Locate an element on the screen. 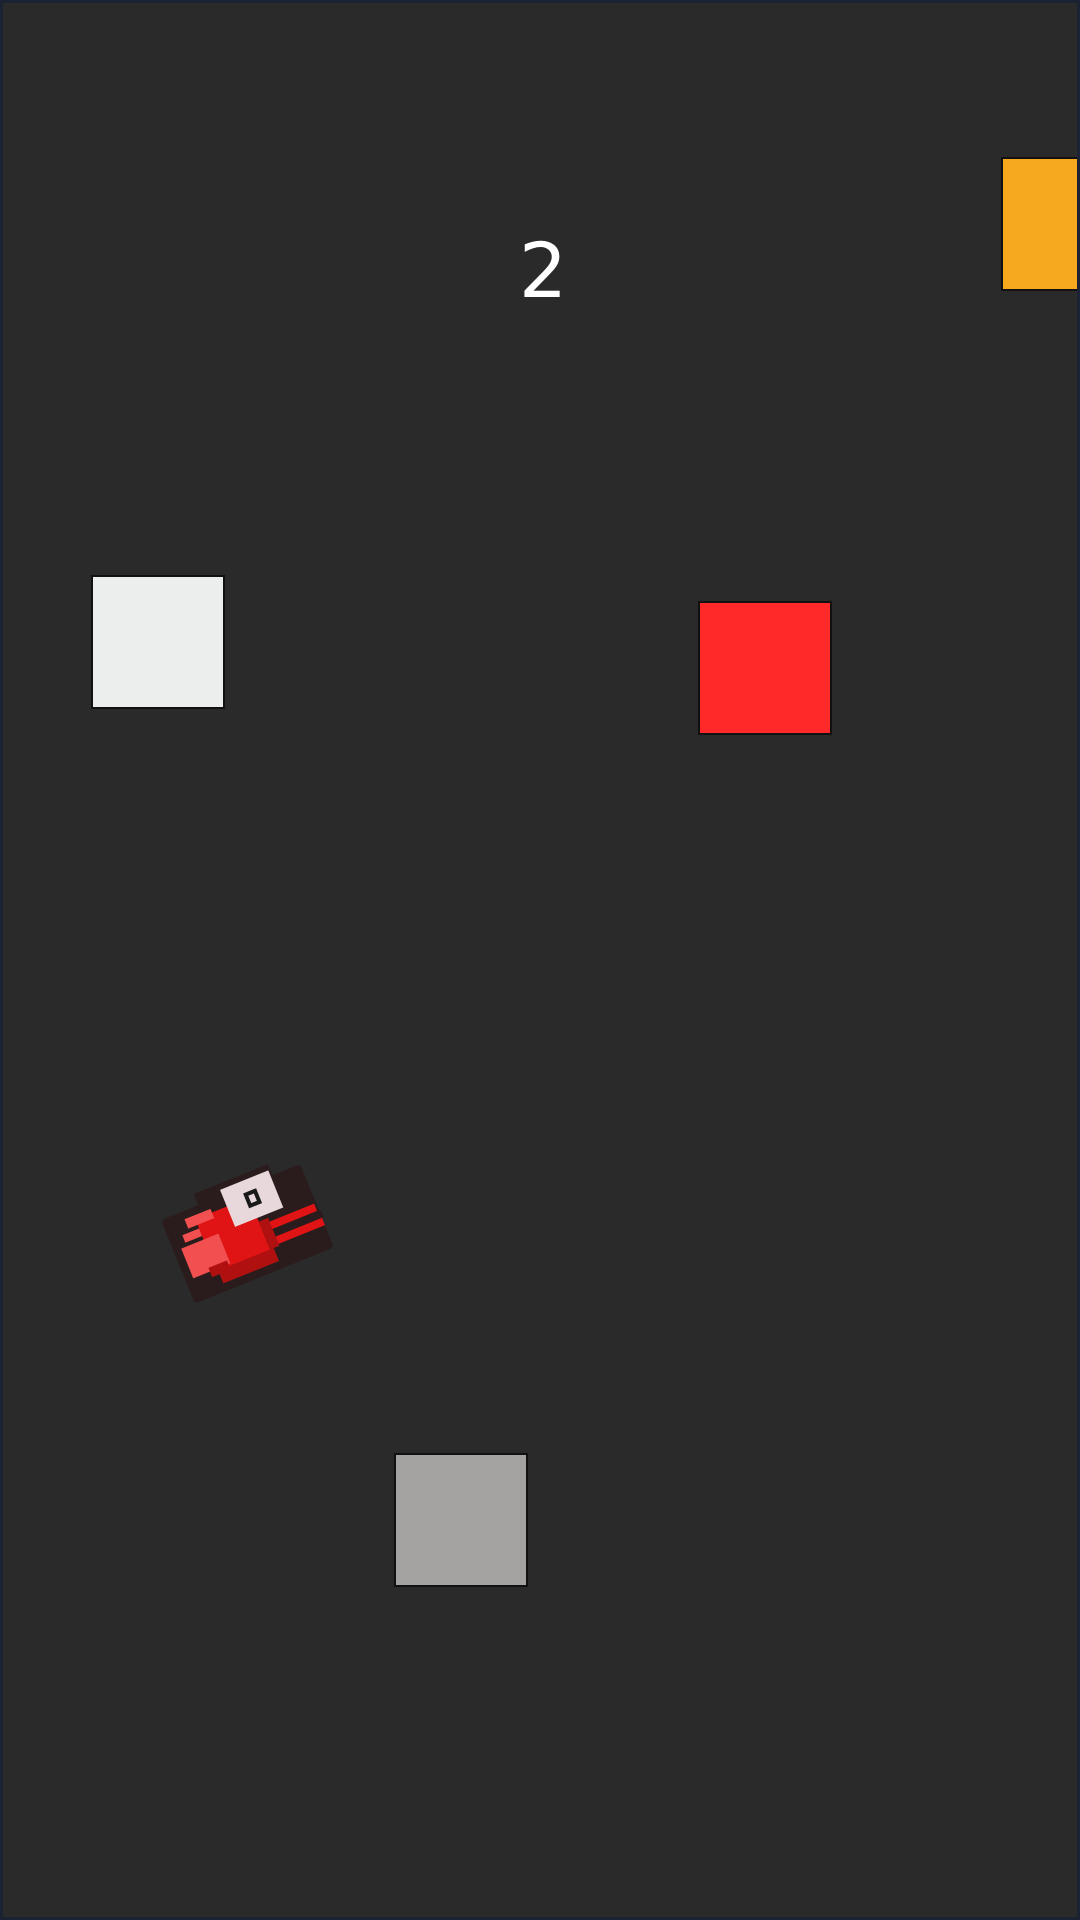 The height and width of the screenshot is (1920, 1080). red-block is located at coordinates (765, 668).